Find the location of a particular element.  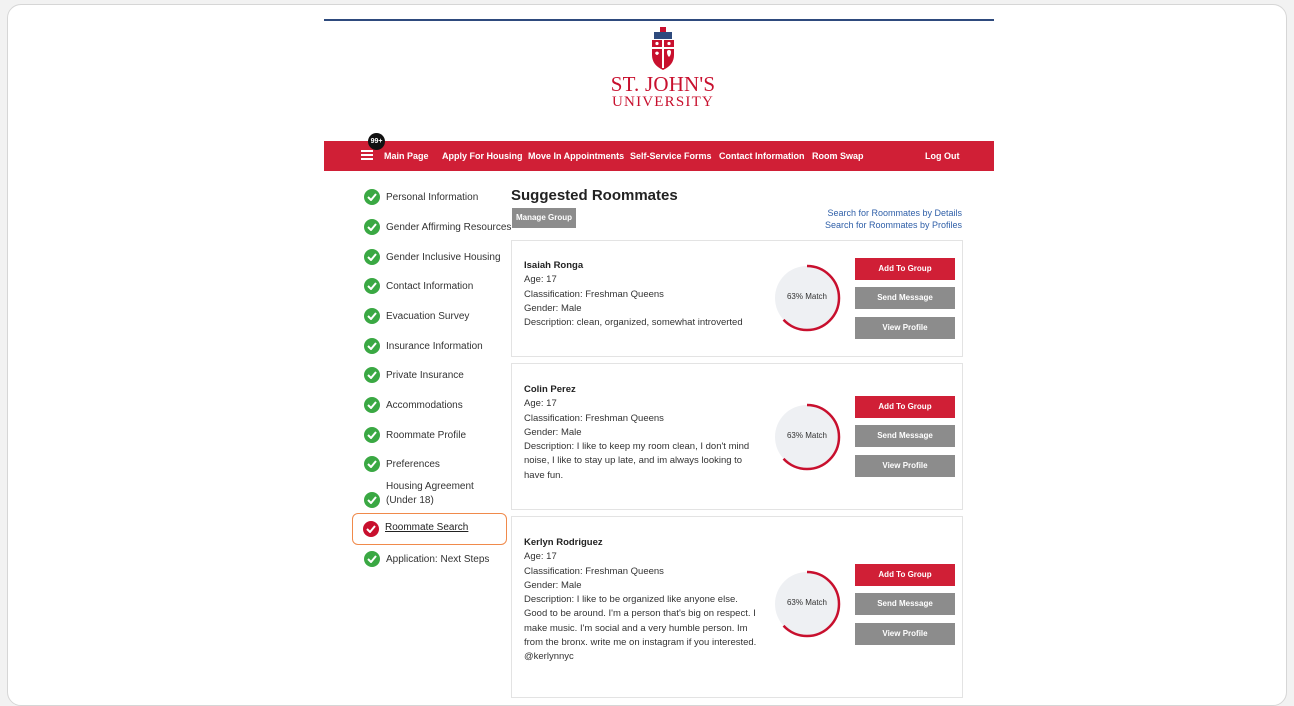

header-rule is located at coordinates (659, 20).